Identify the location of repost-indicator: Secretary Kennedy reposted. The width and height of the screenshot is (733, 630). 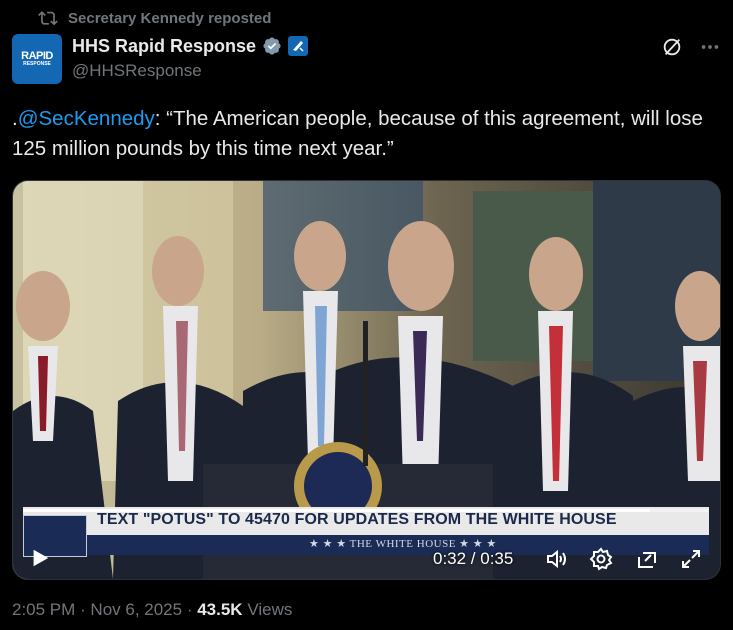
(154, 18).